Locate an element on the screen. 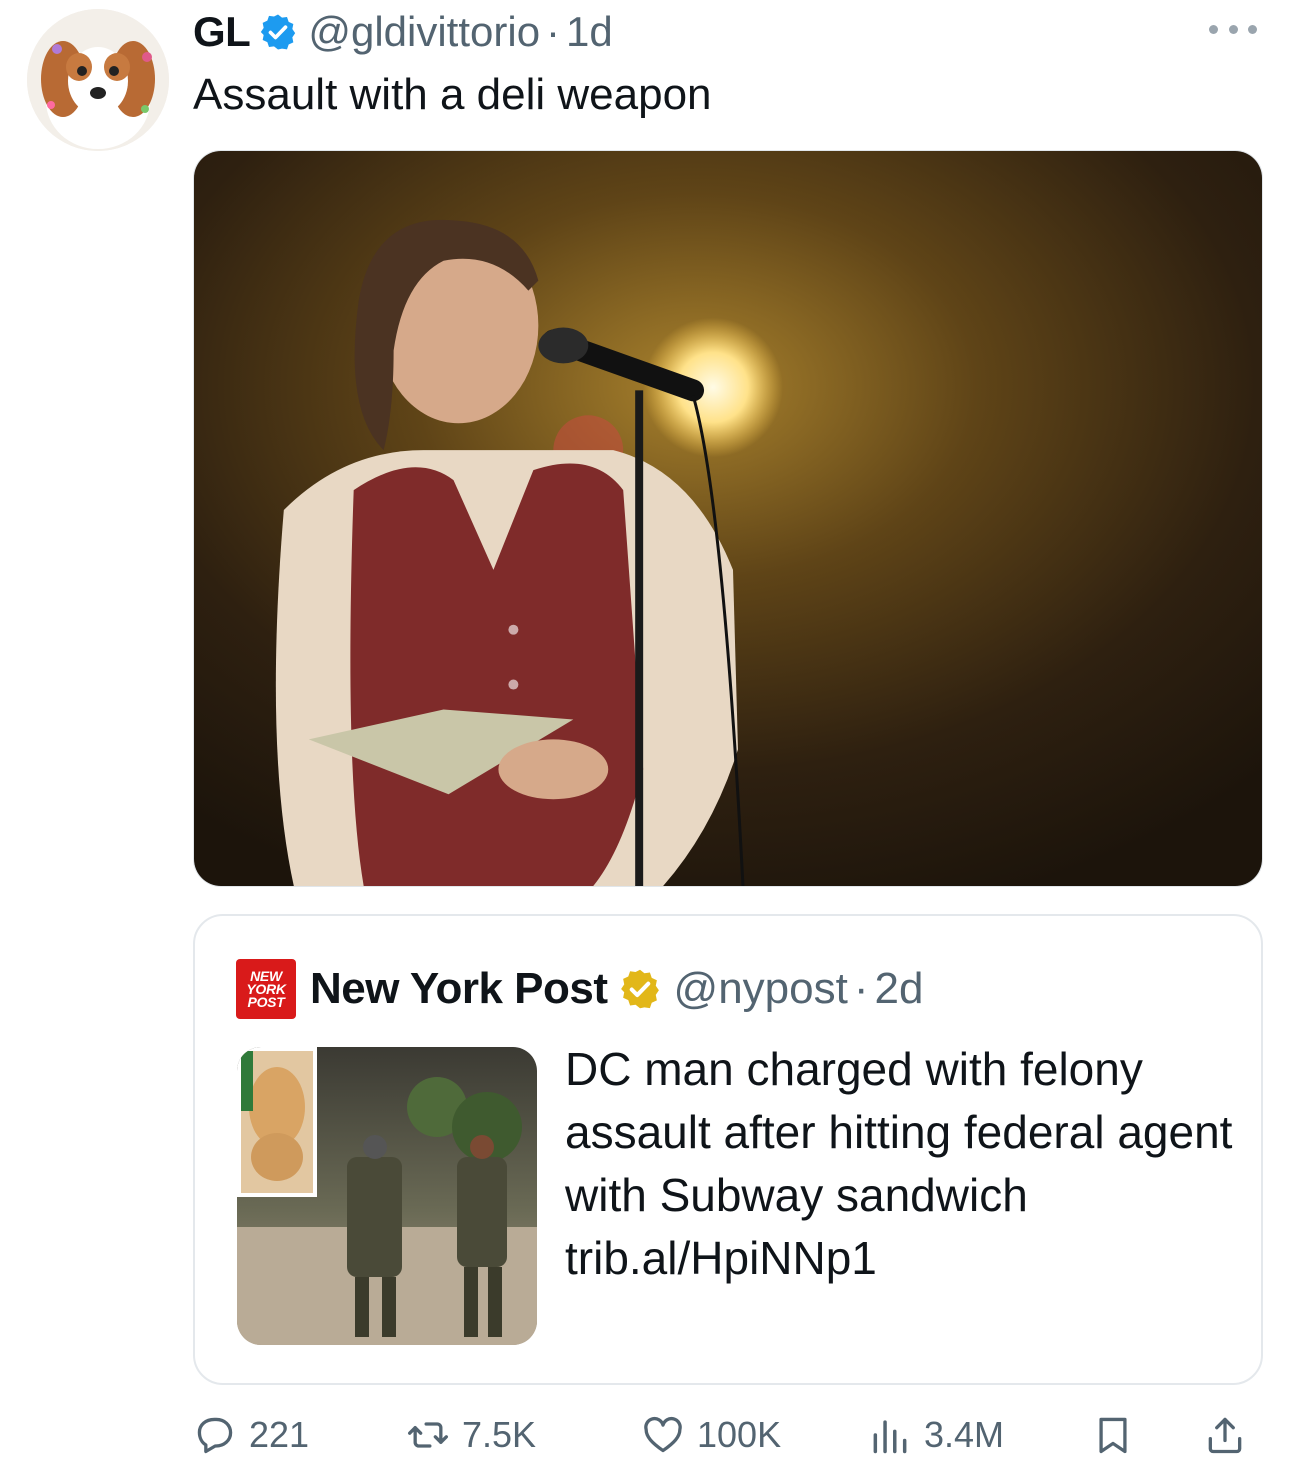  repost-button: 7.5K is located at coordinates (471, 1435).